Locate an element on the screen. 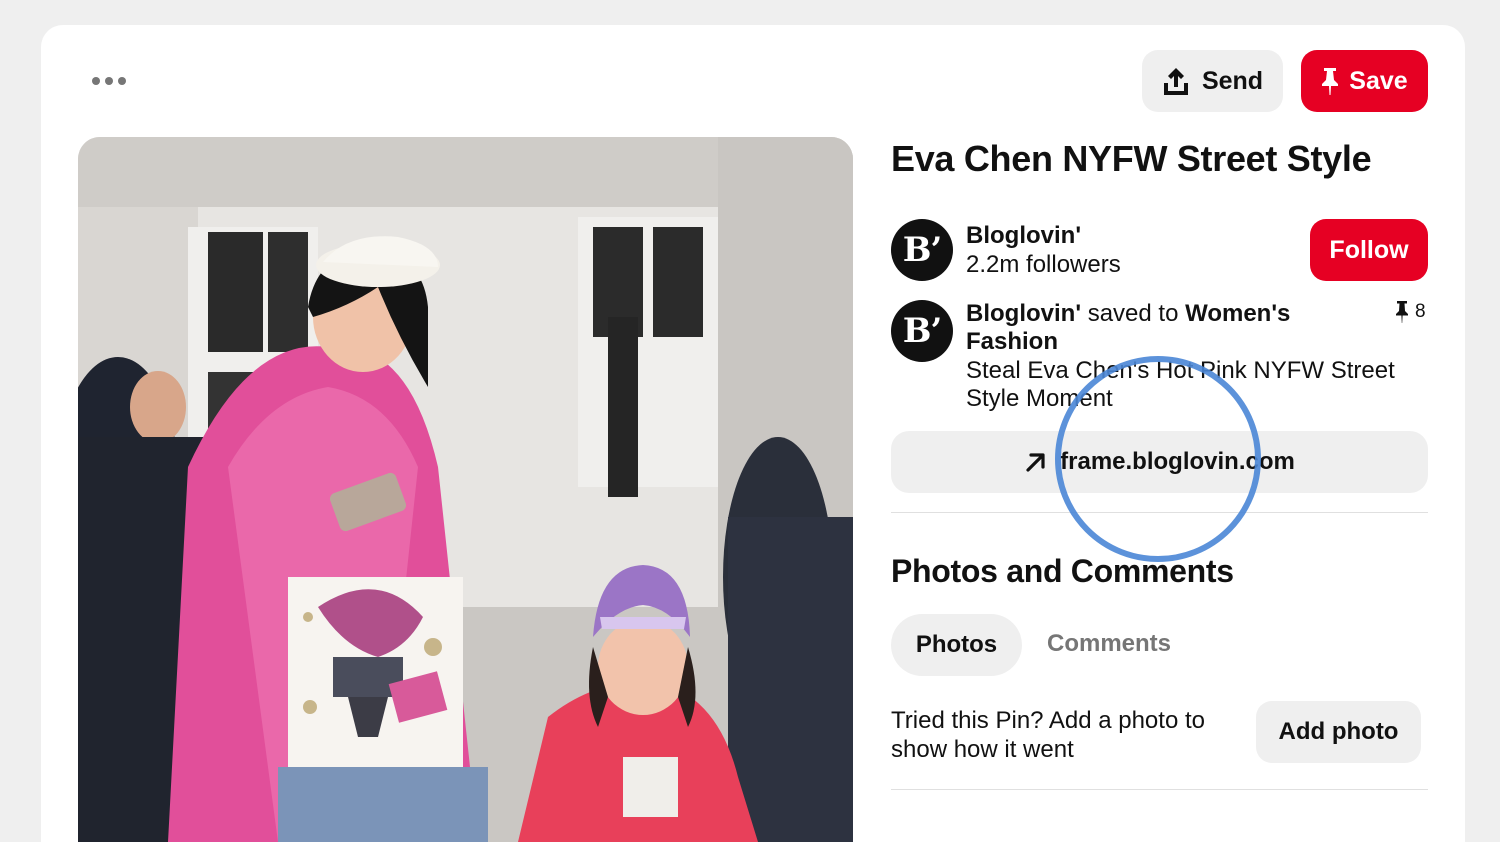 The image size is (1500, 842). photos-comments-title: Photos and Comments is located at coordinates (1062, 571).